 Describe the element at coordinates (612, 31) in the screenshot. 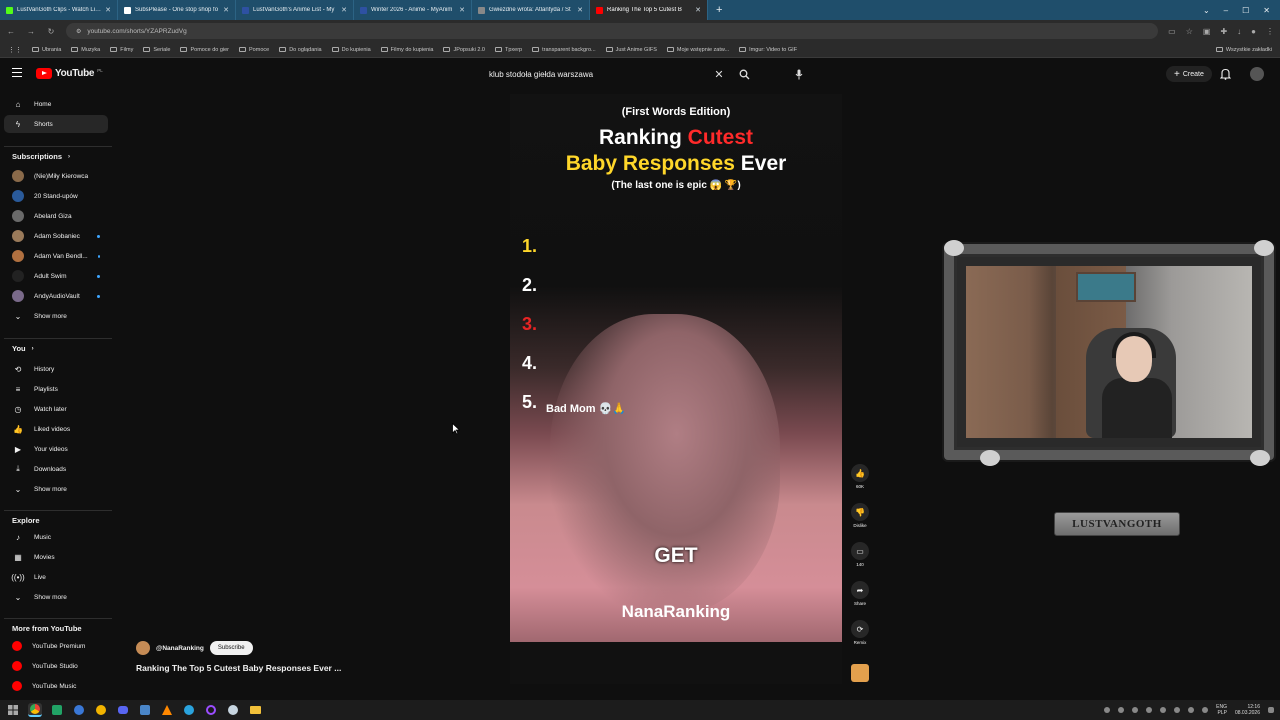

I see `url-field: ⚙ youtube.com/shorts/YZAPRZudVg` at that location.